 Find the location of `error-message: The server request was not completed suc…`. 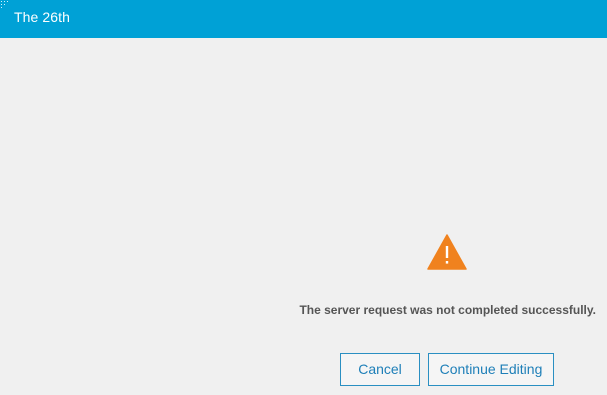

error-message: The server request was not completed suc… is located at coordinates (447, 310).